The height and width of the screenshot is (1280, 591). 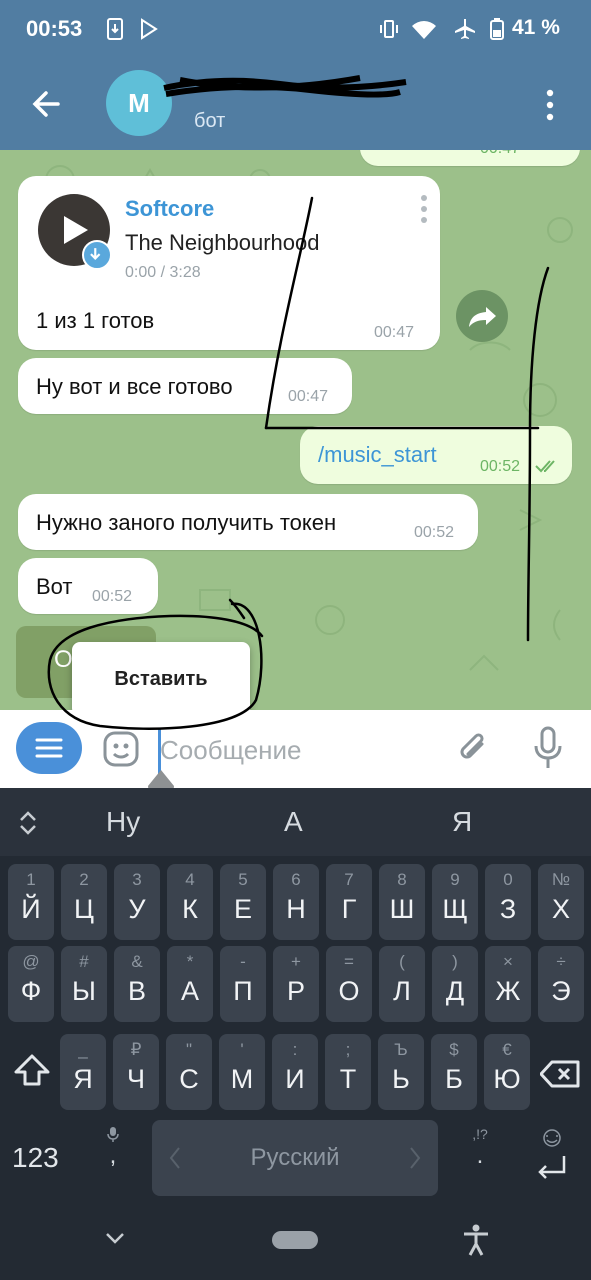 What do you see at coordinates (401, 1072) in the screenshot?
I see `letter-key: ЪЬ` at bounding box center [401, 1072].